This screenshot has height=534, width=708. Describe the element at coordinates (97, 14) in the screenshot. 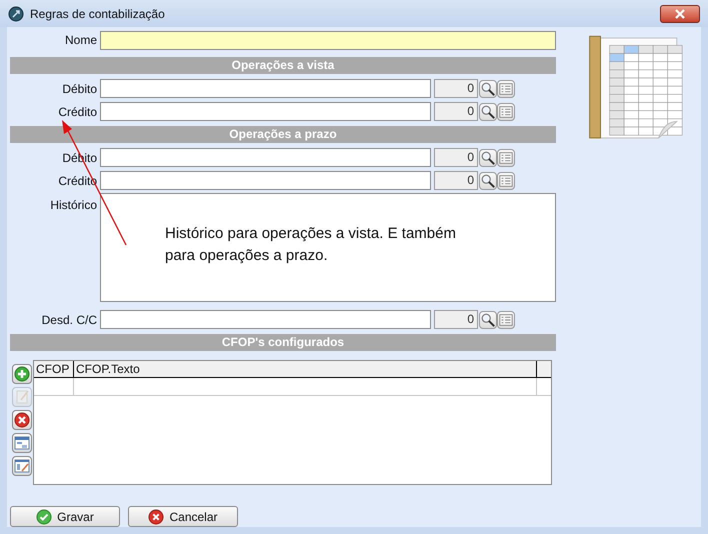

I see `window-title: Regras de contabilização` at that location.